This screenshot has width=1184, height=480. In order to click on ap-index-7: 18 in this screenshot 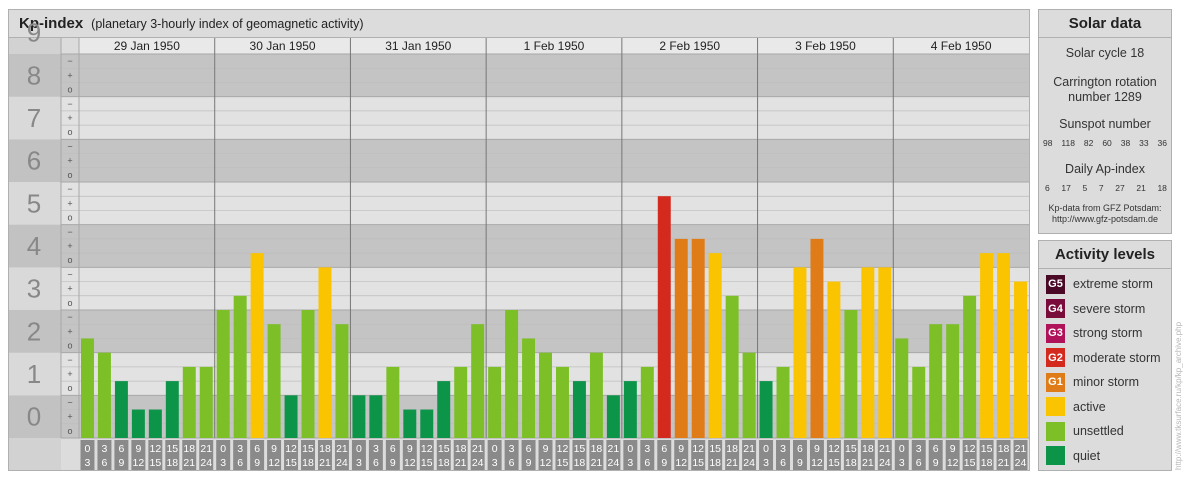, I will do `click(1162, 188)`.